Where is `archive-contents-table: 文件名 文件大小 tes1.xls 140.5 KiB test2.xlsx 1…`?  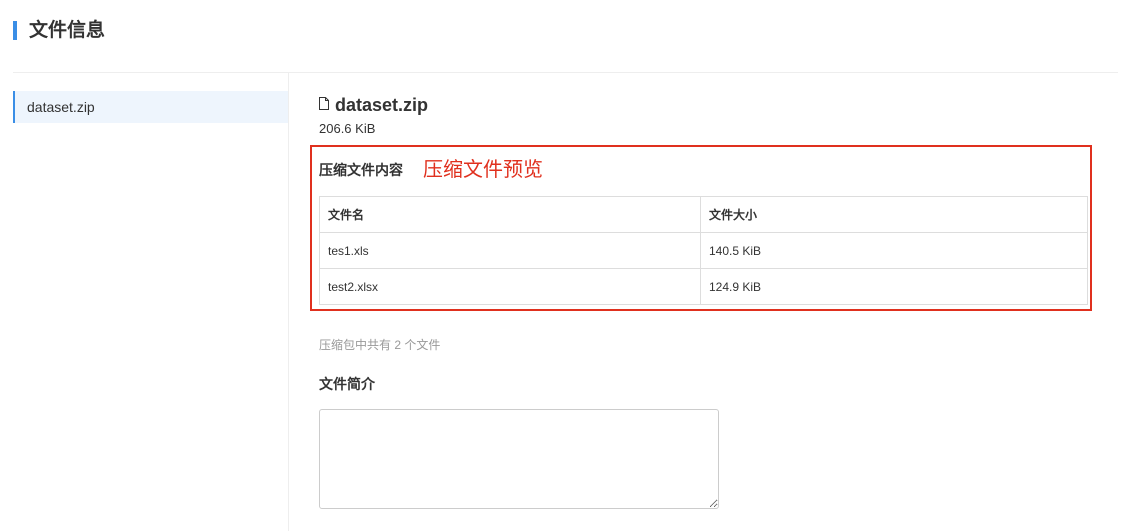
archive-contents-table: 文件名 文件大小 tes1.xls 140.5 KiB test2.xlsx 1… is located at coordinates (703, 250).